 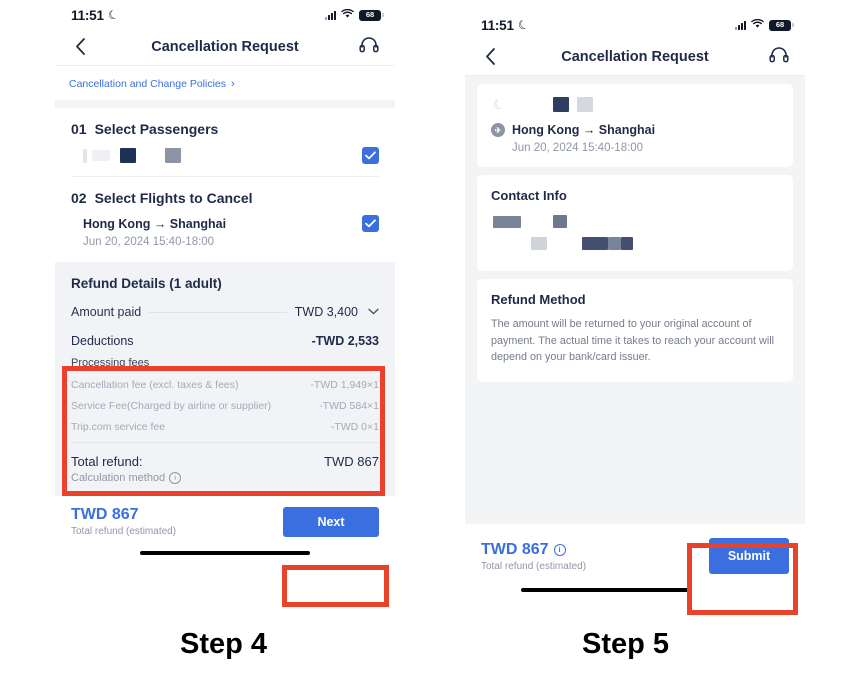 What do you see at coordinates (626, 644) in the screenshot?
I see `step-5-caption: Step 5` at bounding box center [626, 644].